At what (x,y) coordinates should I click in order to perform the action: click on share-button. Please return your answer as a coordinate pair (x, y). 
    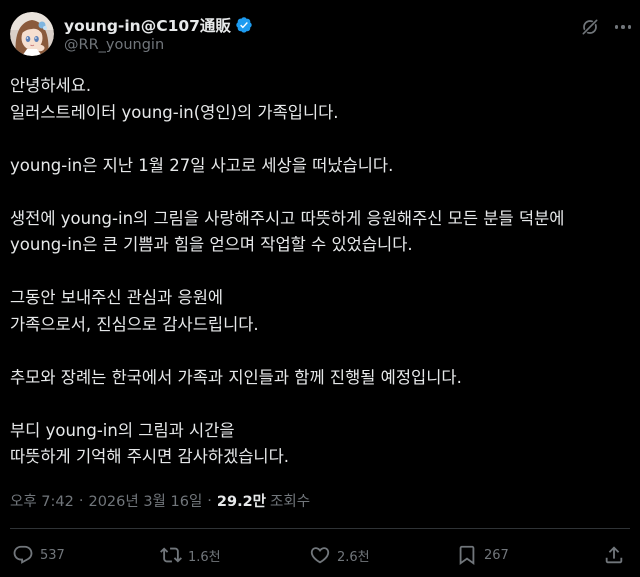
    Looking at the image, I should click on (614, 555).